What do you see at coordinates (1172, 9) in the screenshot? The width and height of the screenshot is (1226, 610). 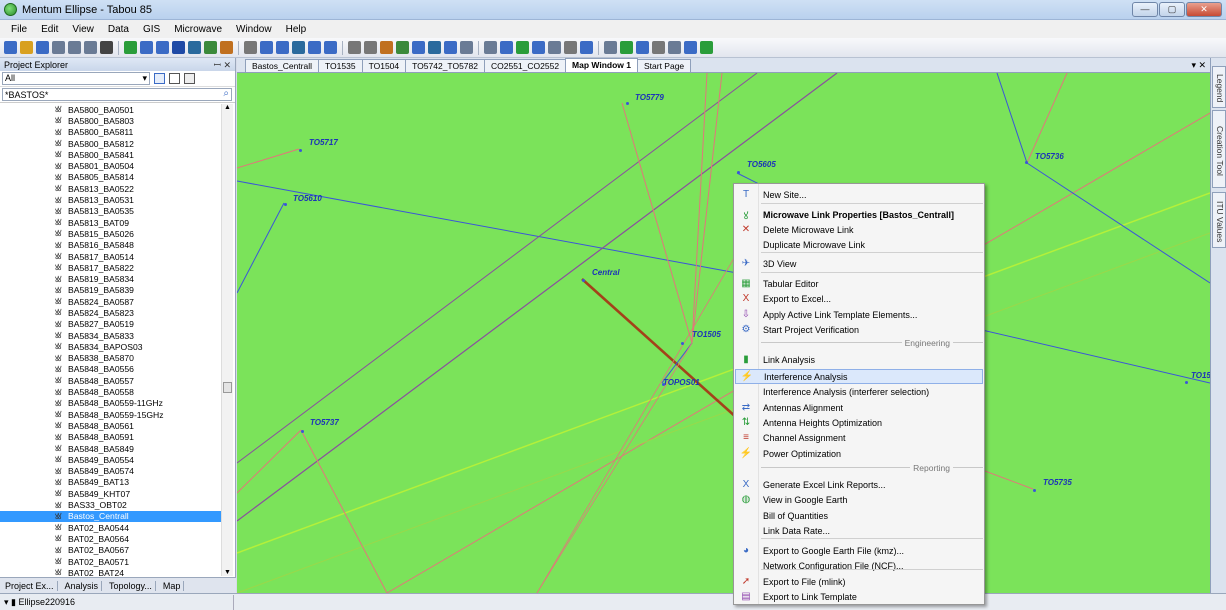 I see `maximize-button: ▢` at bounding box center [1172, 9].